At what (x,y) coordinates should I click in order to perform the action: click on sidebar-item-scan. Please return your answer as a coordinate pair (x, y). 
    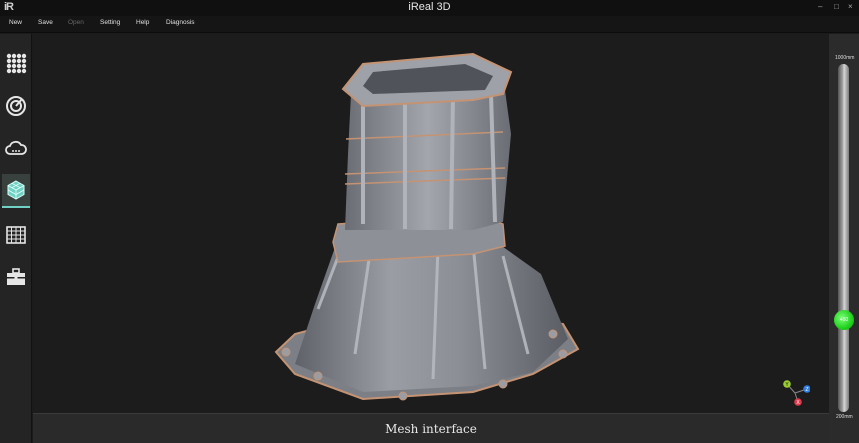
    Looking at the image, I should click on (16, 106).